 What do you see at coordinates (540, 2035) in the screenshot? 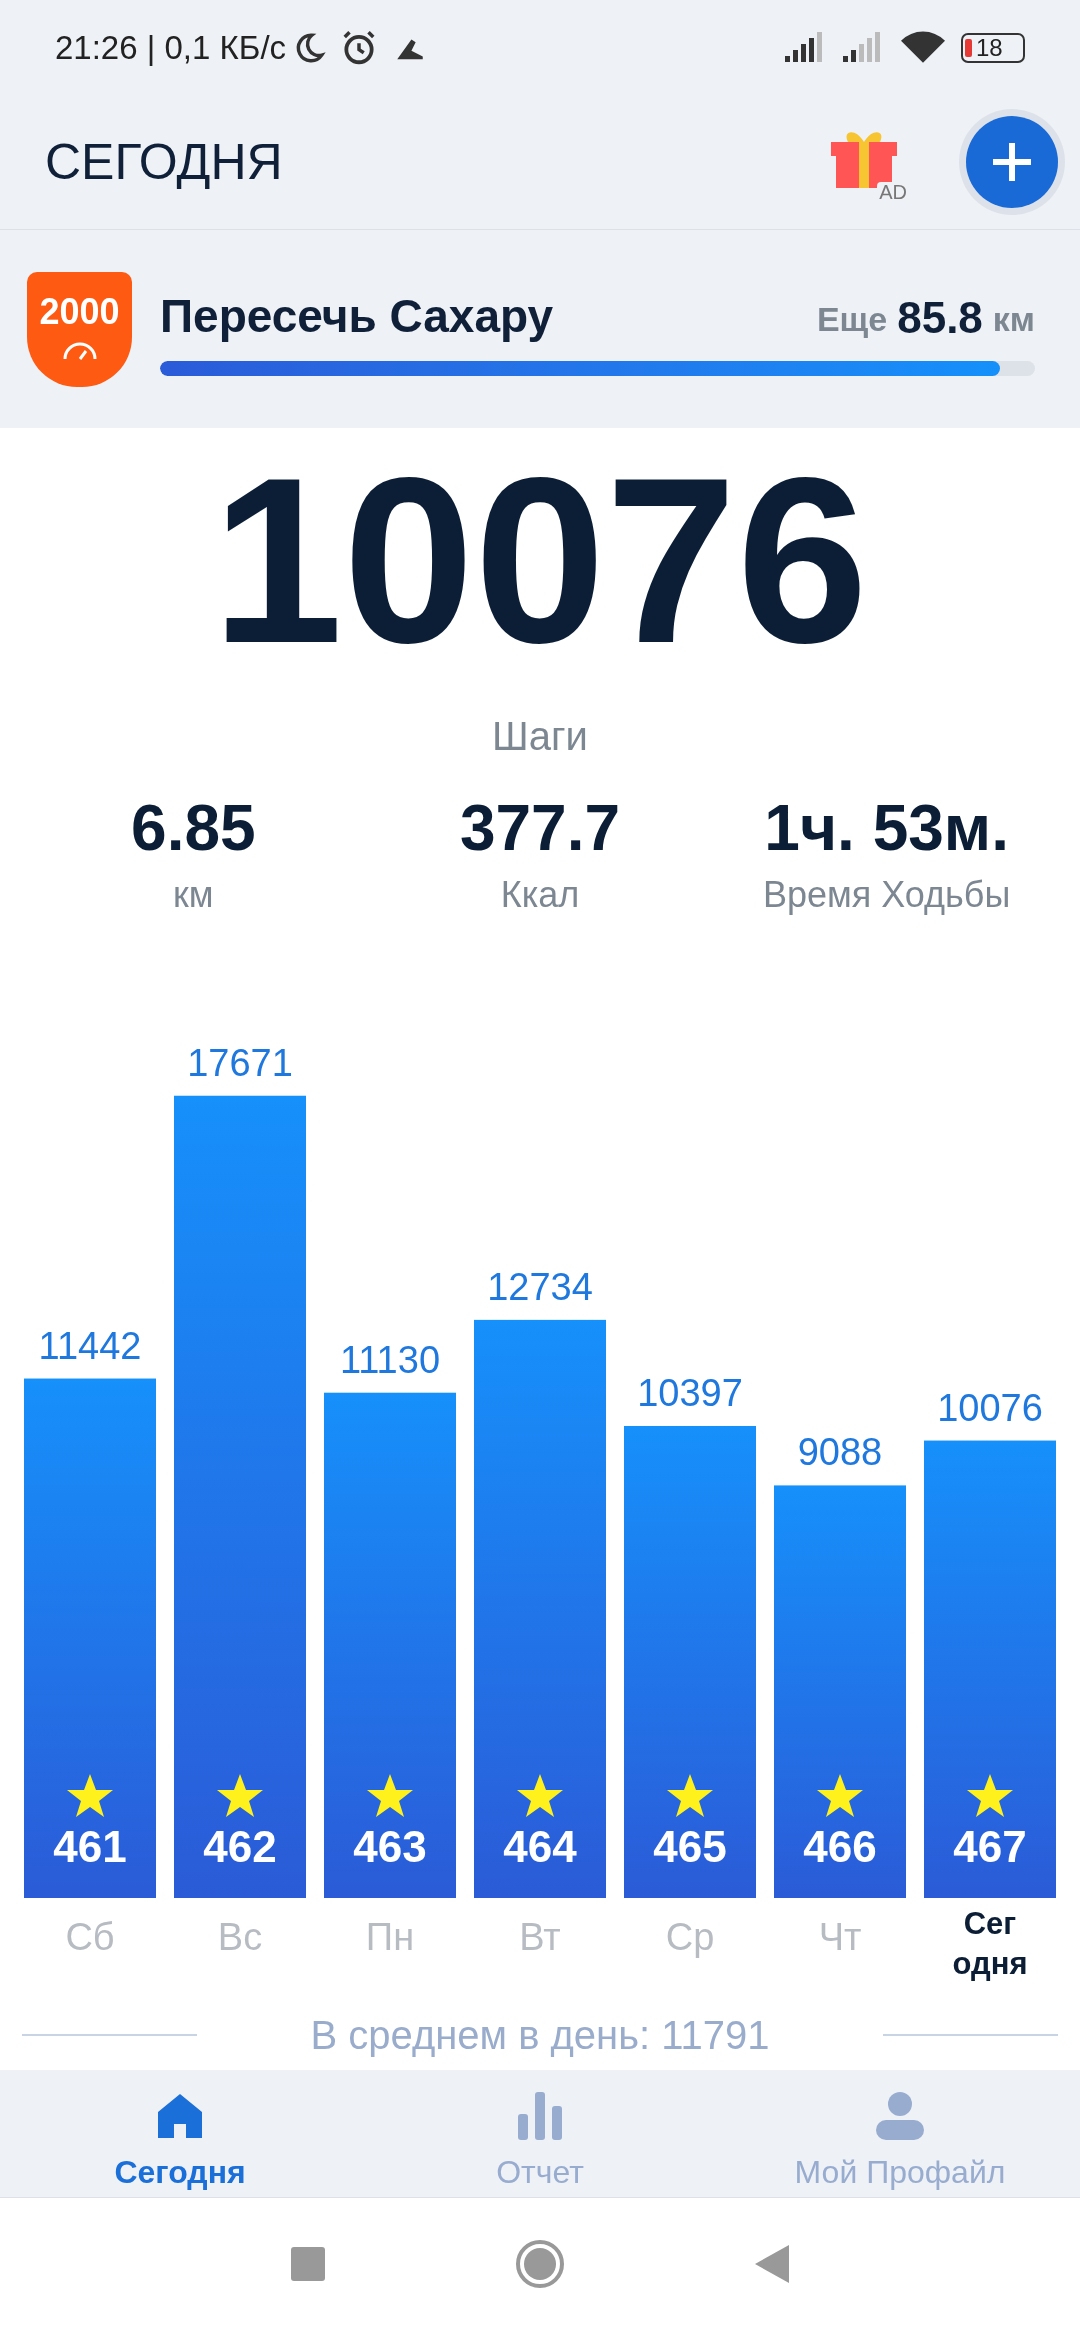
I see `daily-average: В среднем в день: 11791` at bounding box center [540, 2035].